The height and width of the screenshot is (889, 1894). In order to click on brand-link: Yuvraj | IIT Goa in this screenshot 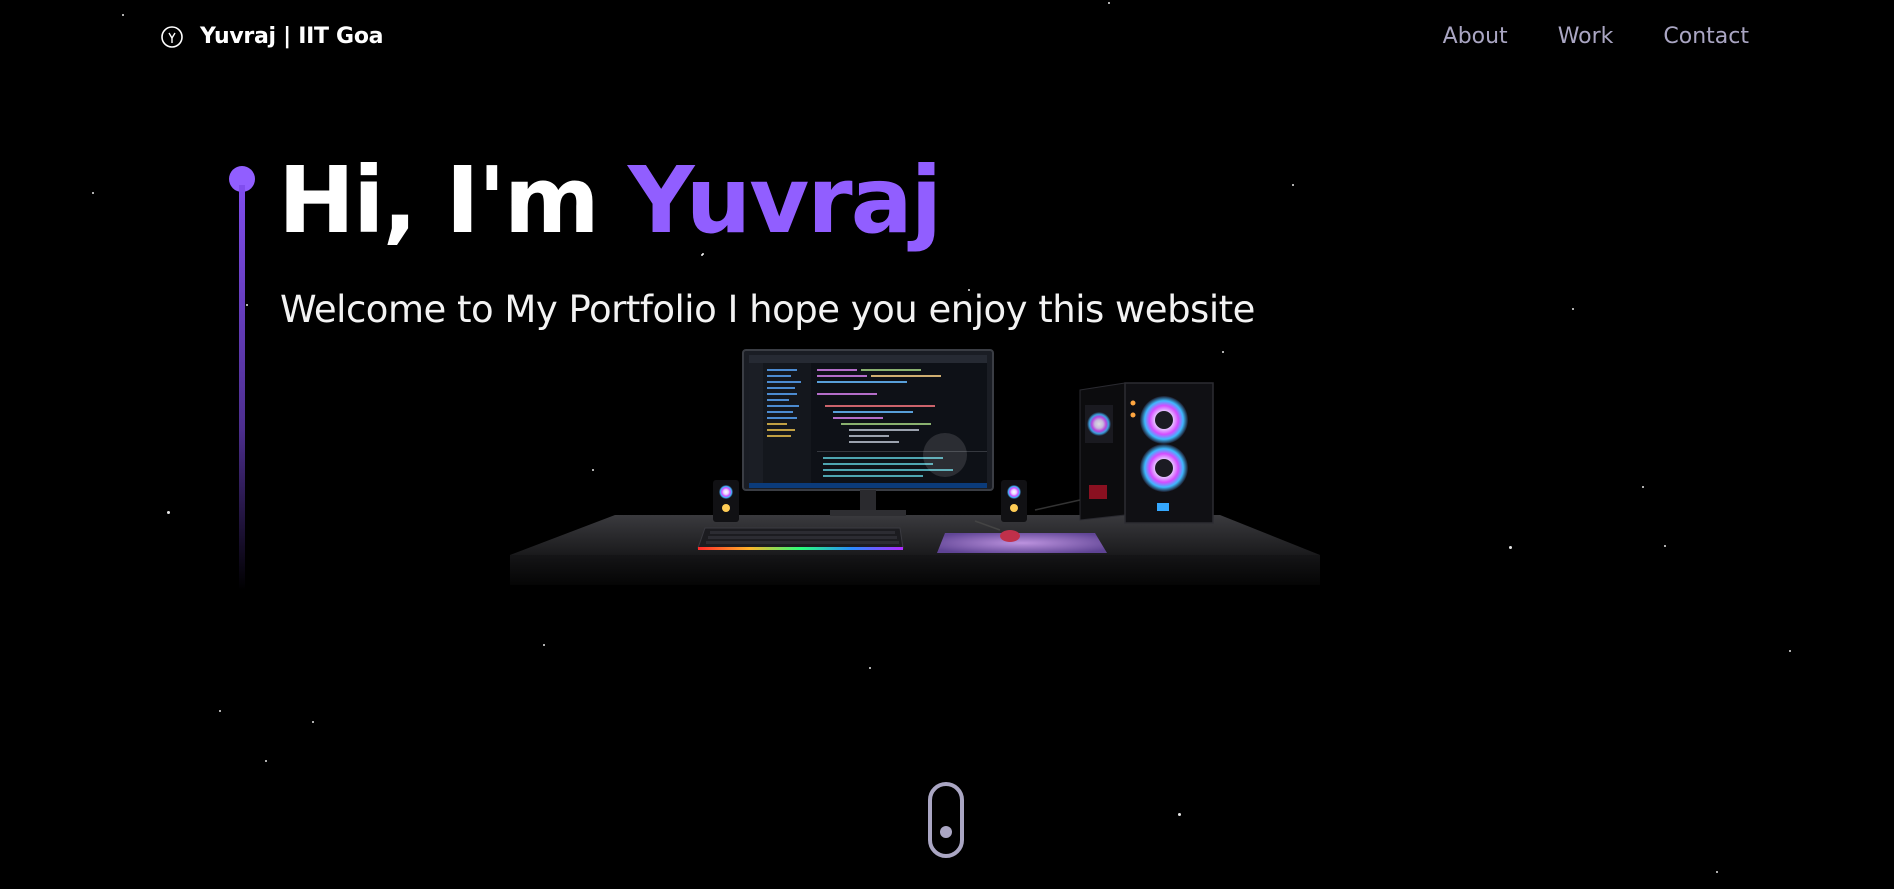, I will do `click(271, 36)`.